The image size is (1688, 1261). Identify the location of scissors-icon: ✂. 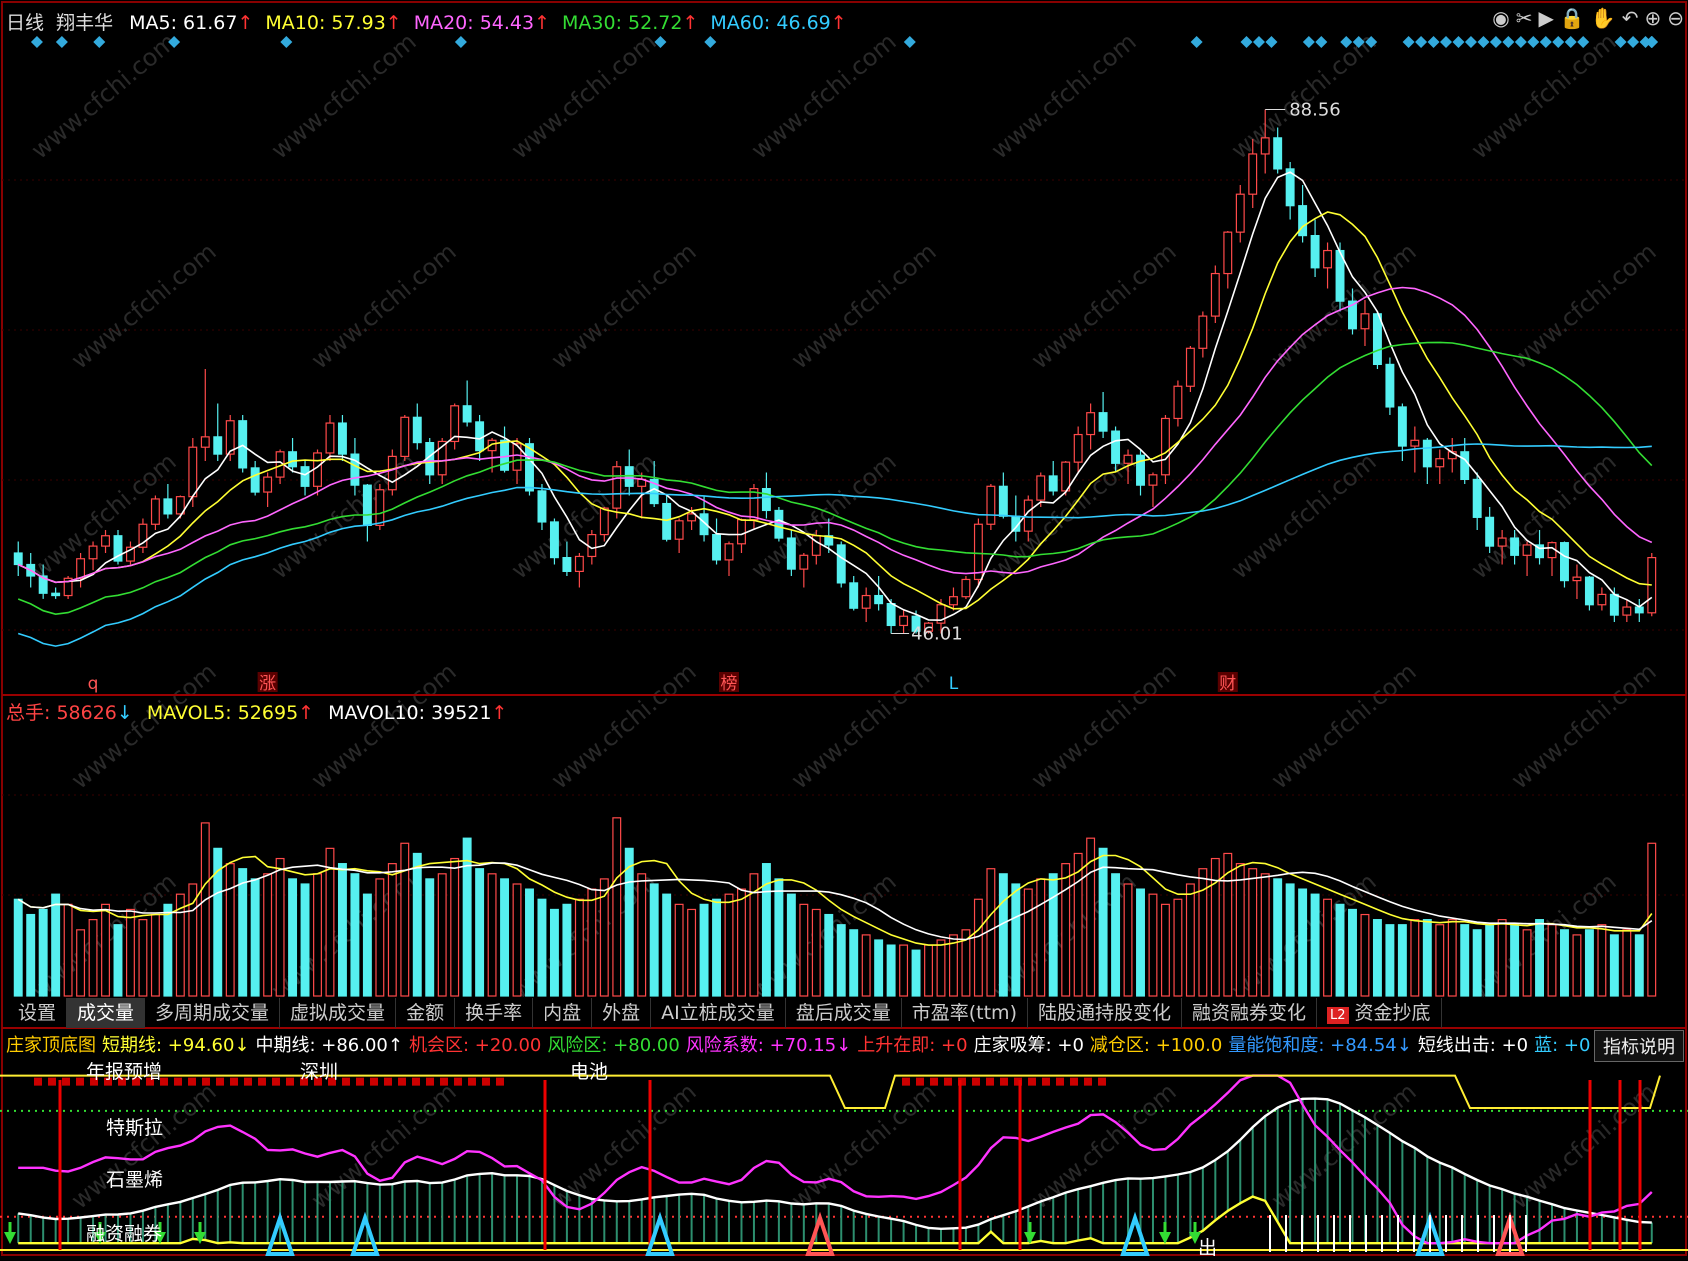
(1524, 18).